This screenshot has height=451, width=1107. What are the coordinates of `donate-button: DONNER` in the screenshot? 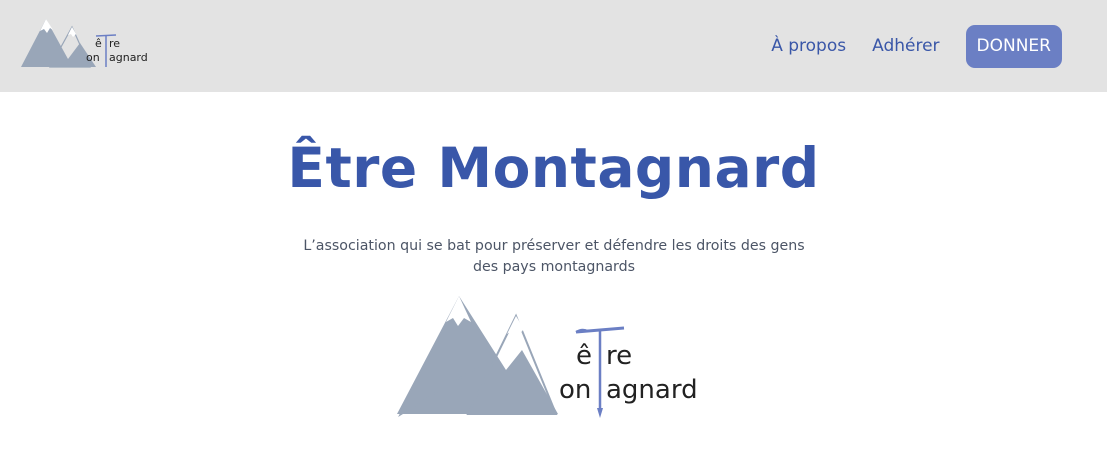 It's located at (1013, 46).